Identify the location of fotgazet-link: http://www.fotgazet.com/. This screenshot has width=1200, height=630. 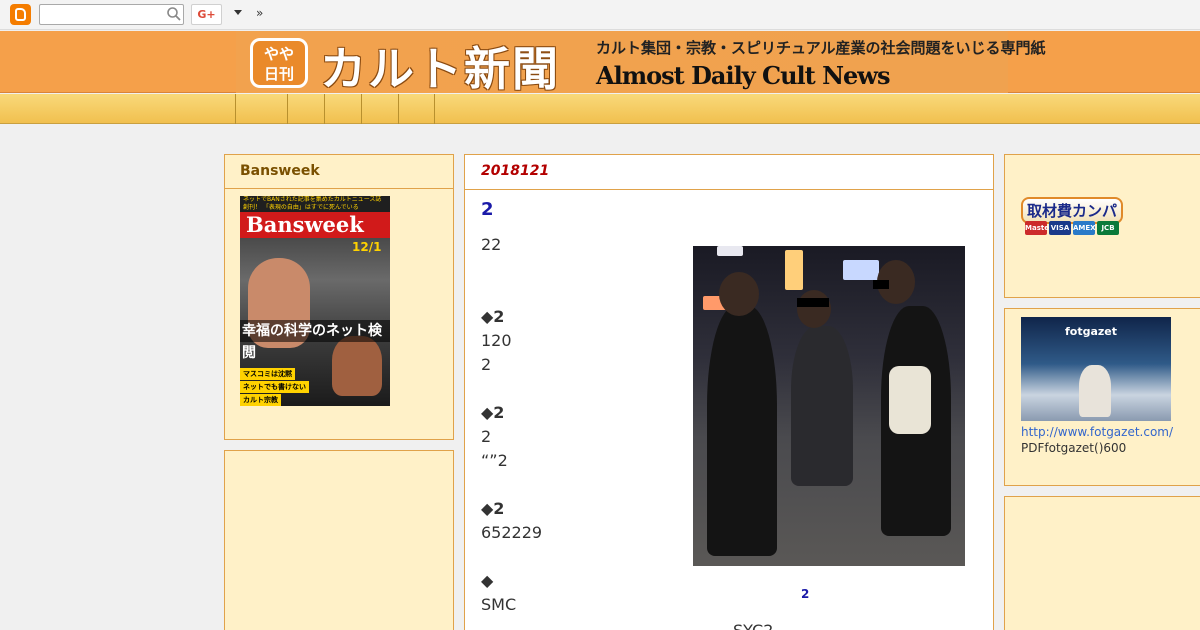
(1097, 432).